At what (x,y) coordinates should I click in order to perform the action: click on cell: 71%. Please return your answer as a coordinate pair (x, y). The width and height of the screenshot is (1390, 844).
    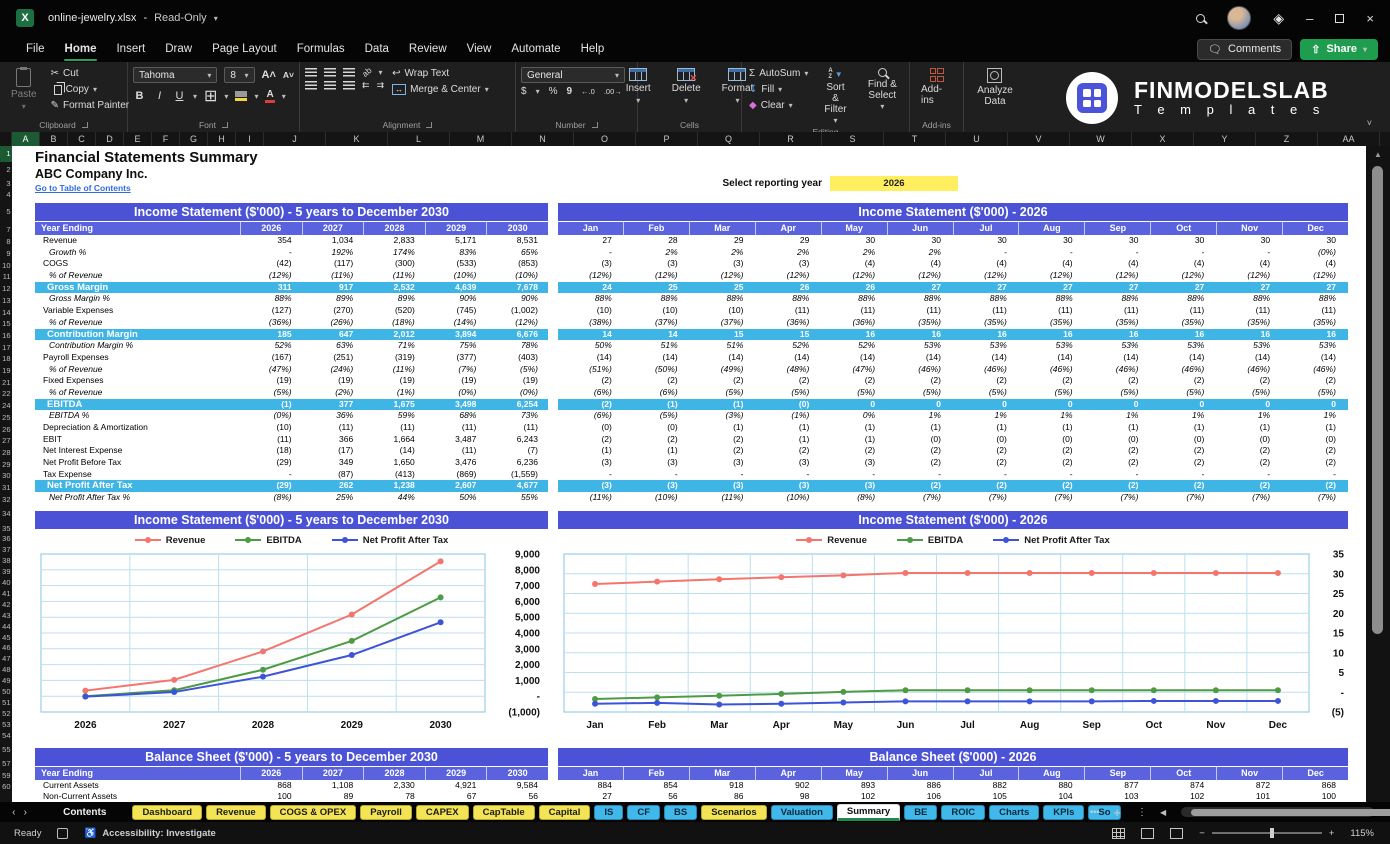
    Looking at the image, I should click on (394, 346).